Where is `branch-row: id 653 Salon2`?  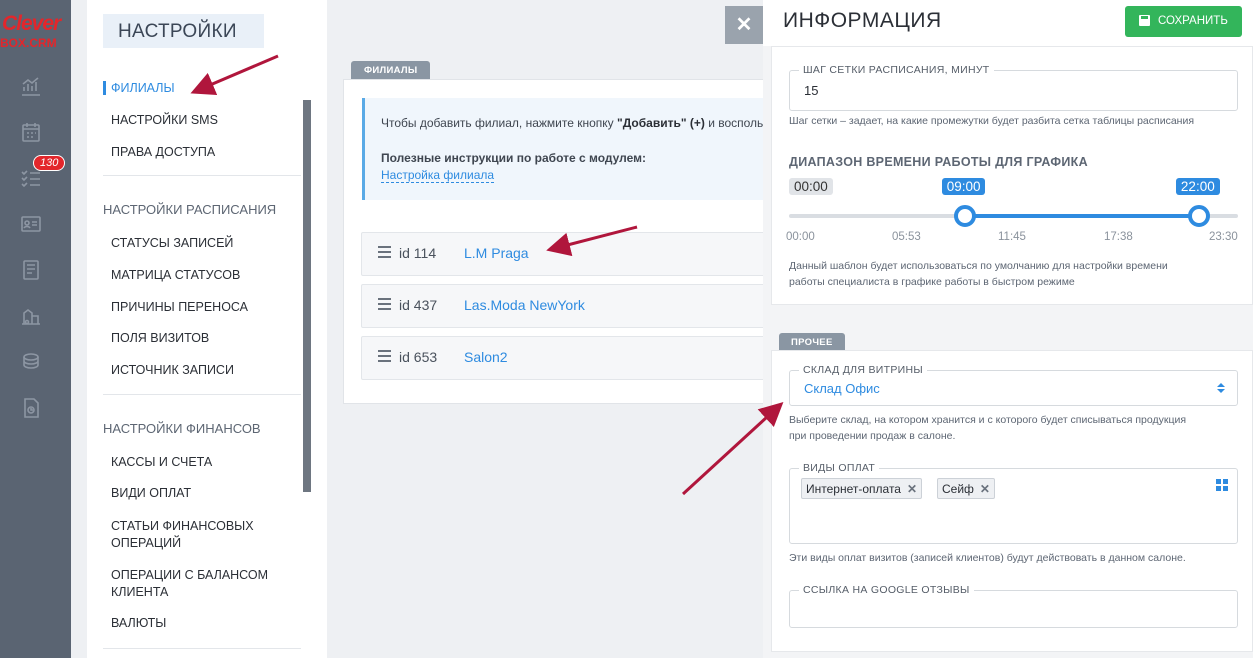 branch-row: id 653 Salon2 is located at coordinates (576, 358).